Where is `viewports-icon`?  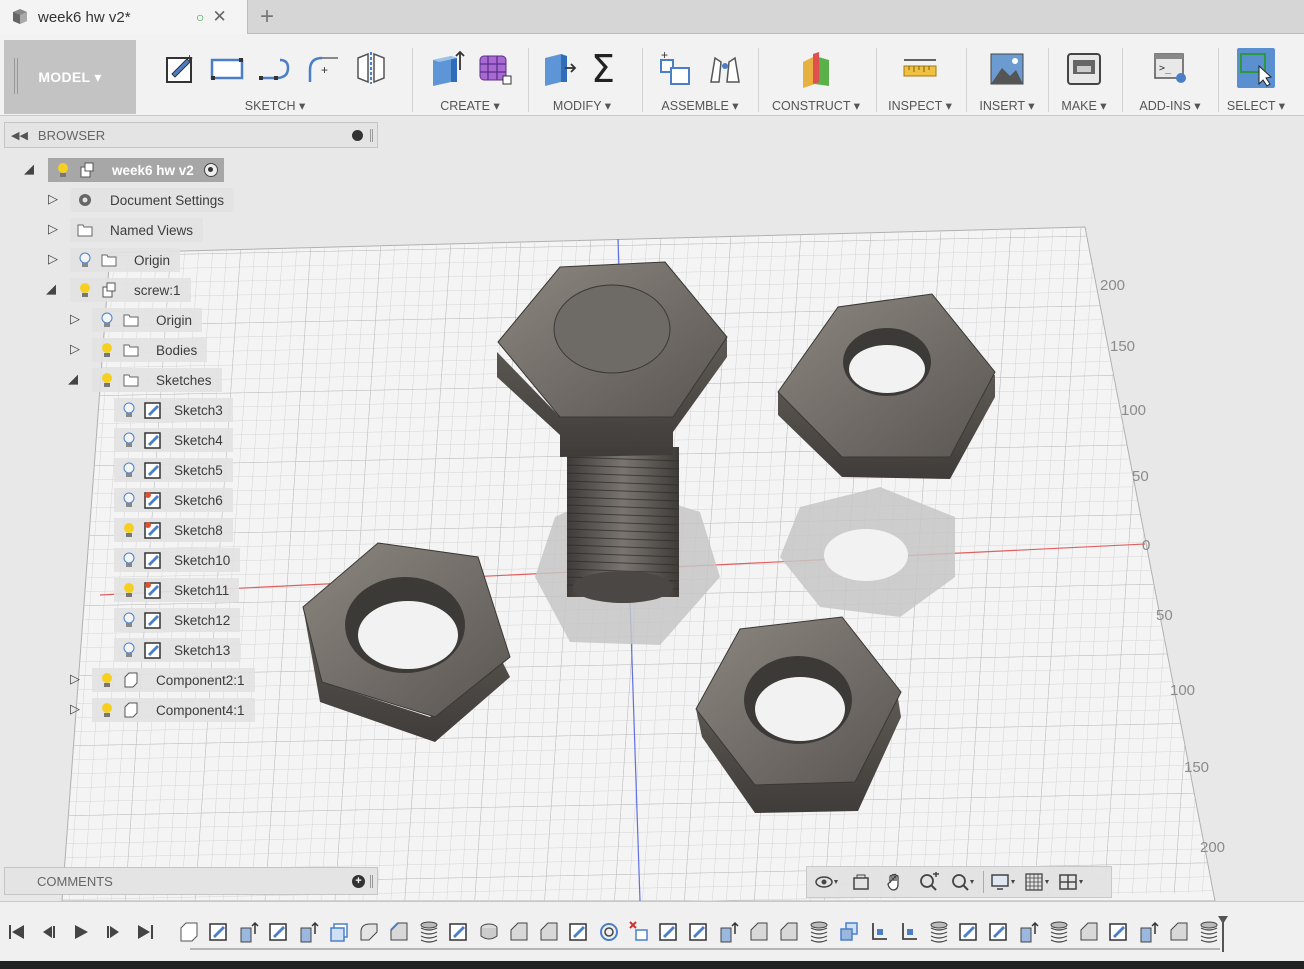
viewports-icon is located at coordinates (1072, 882).